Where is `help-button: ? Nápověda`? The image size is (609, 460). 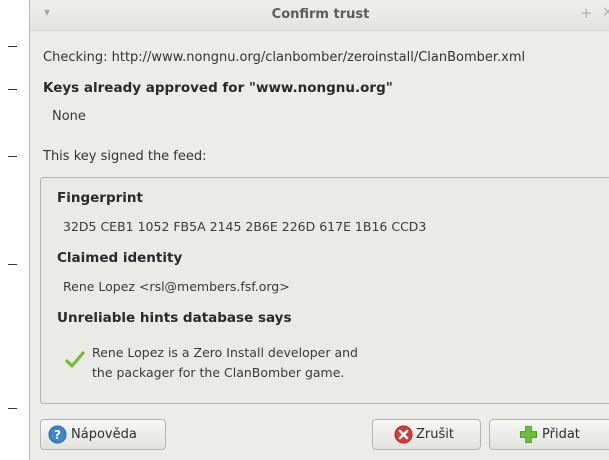
help-button: ? Nápověda is located at coordinates (103, 434).